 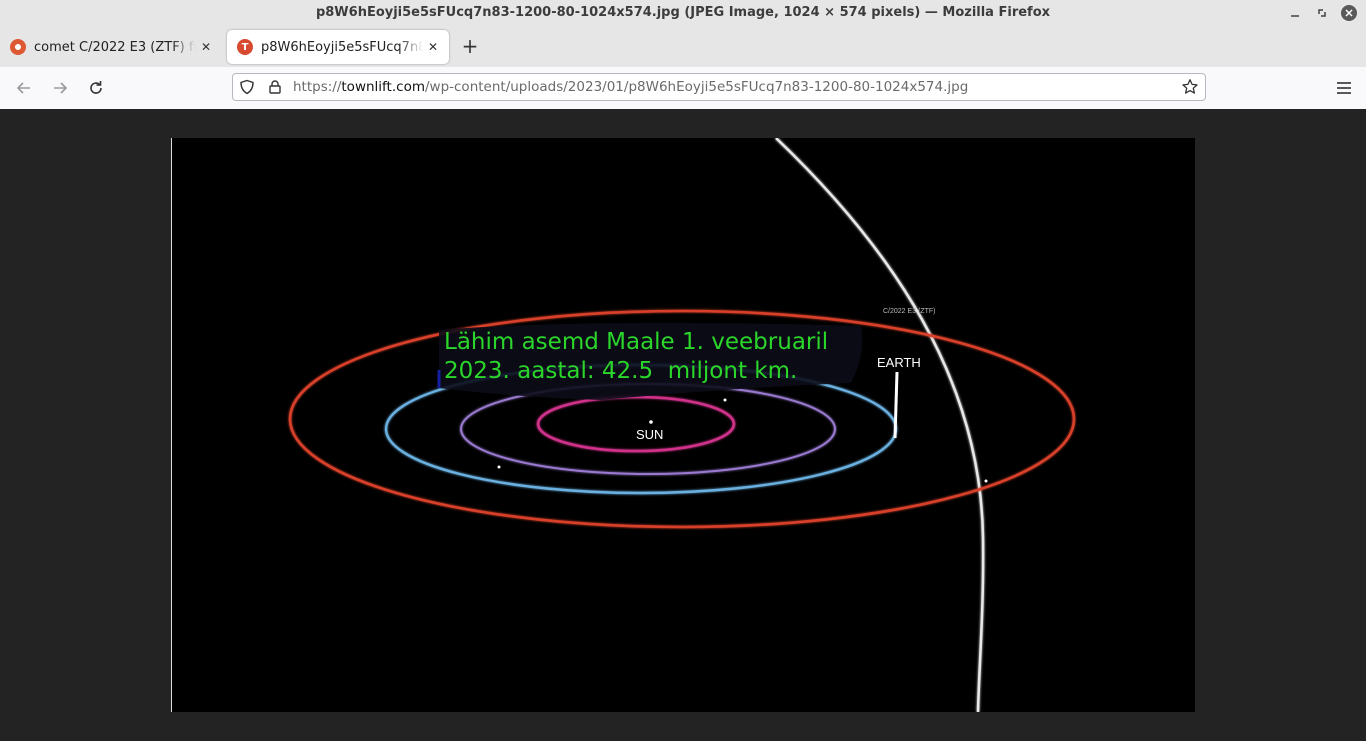 What do you see at coordinates (1322, 13) in the screenshot?
I see `restore-icon` at bounding box center [1322, 13].